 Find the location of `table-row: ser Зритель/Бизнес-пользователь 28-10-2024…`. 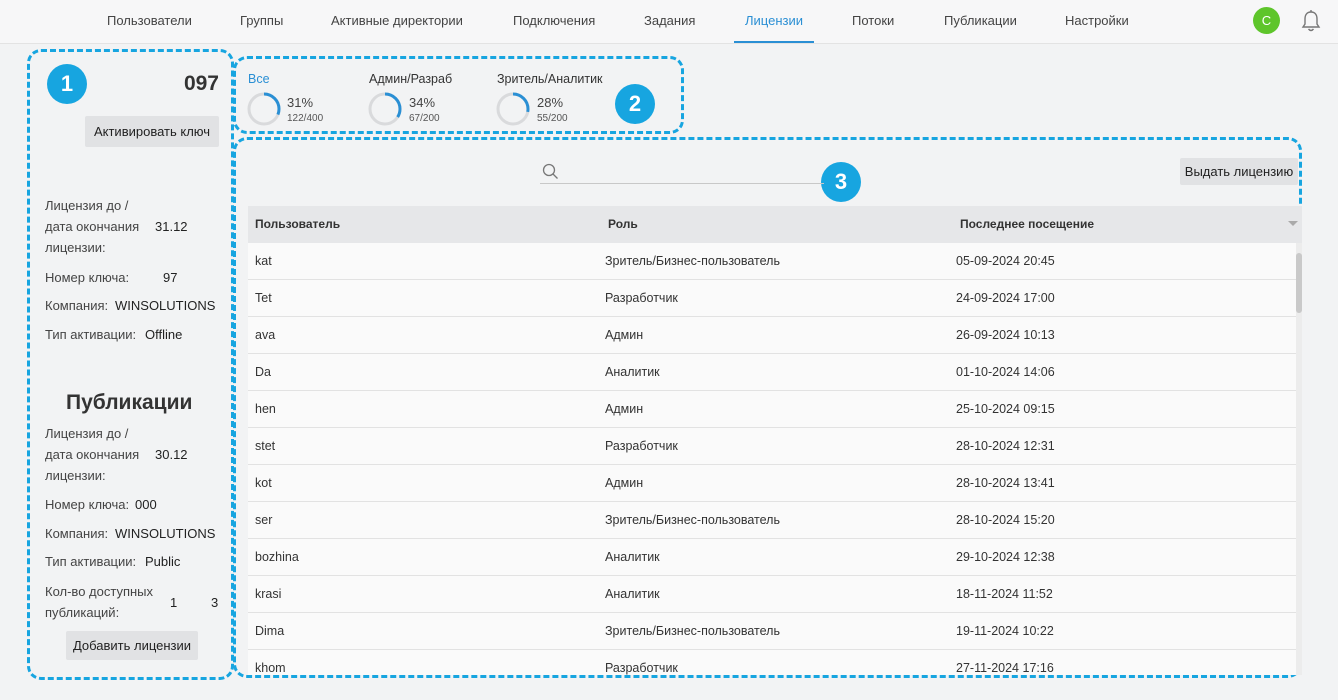

table-row: ser Зритель/Бизнес-пользователь 28-10-2024… is located at coordinates (775, 520).